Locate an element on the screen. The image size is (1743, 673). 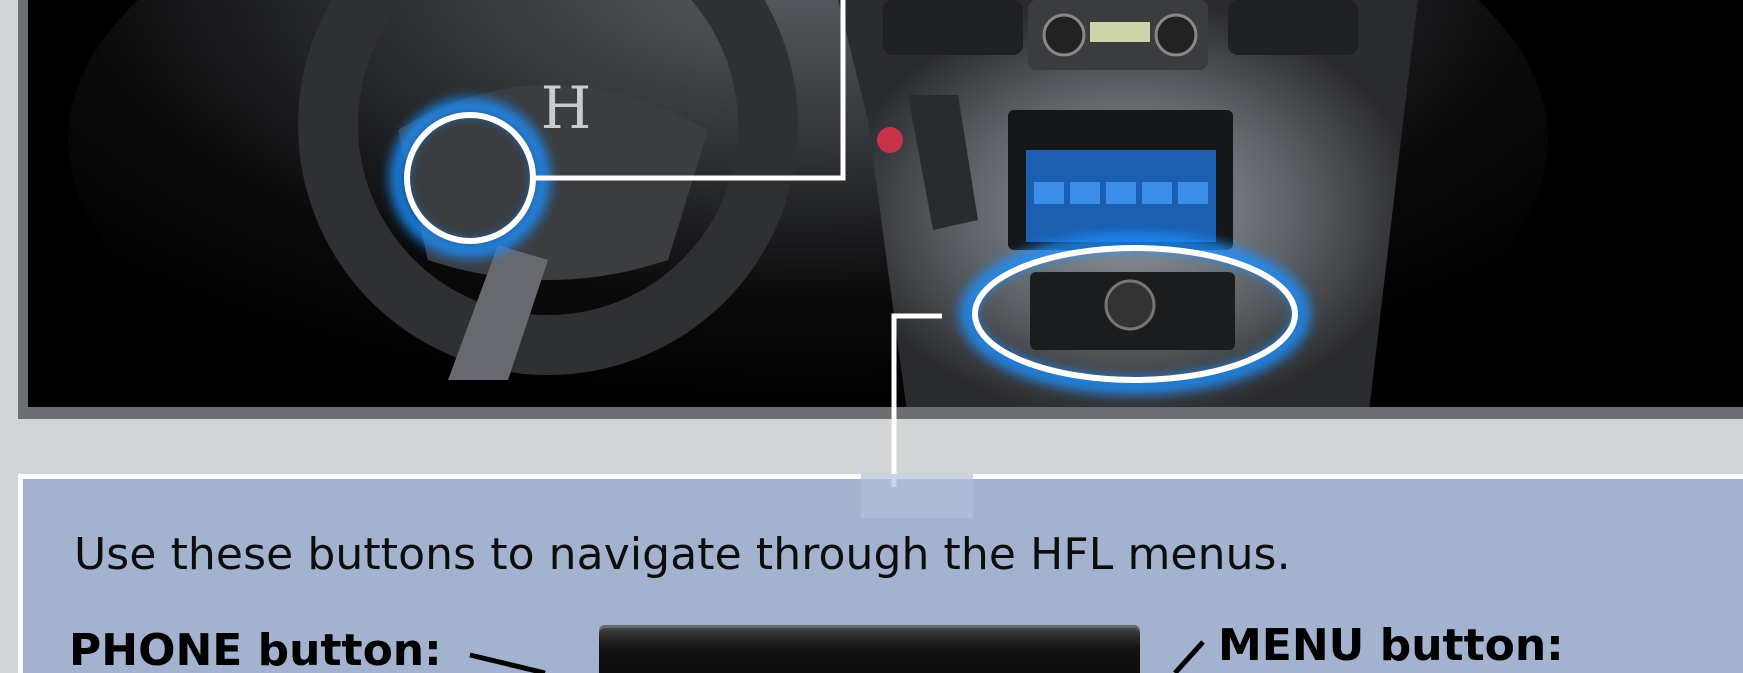
interface-dial is located at coordinates (1130, 305).